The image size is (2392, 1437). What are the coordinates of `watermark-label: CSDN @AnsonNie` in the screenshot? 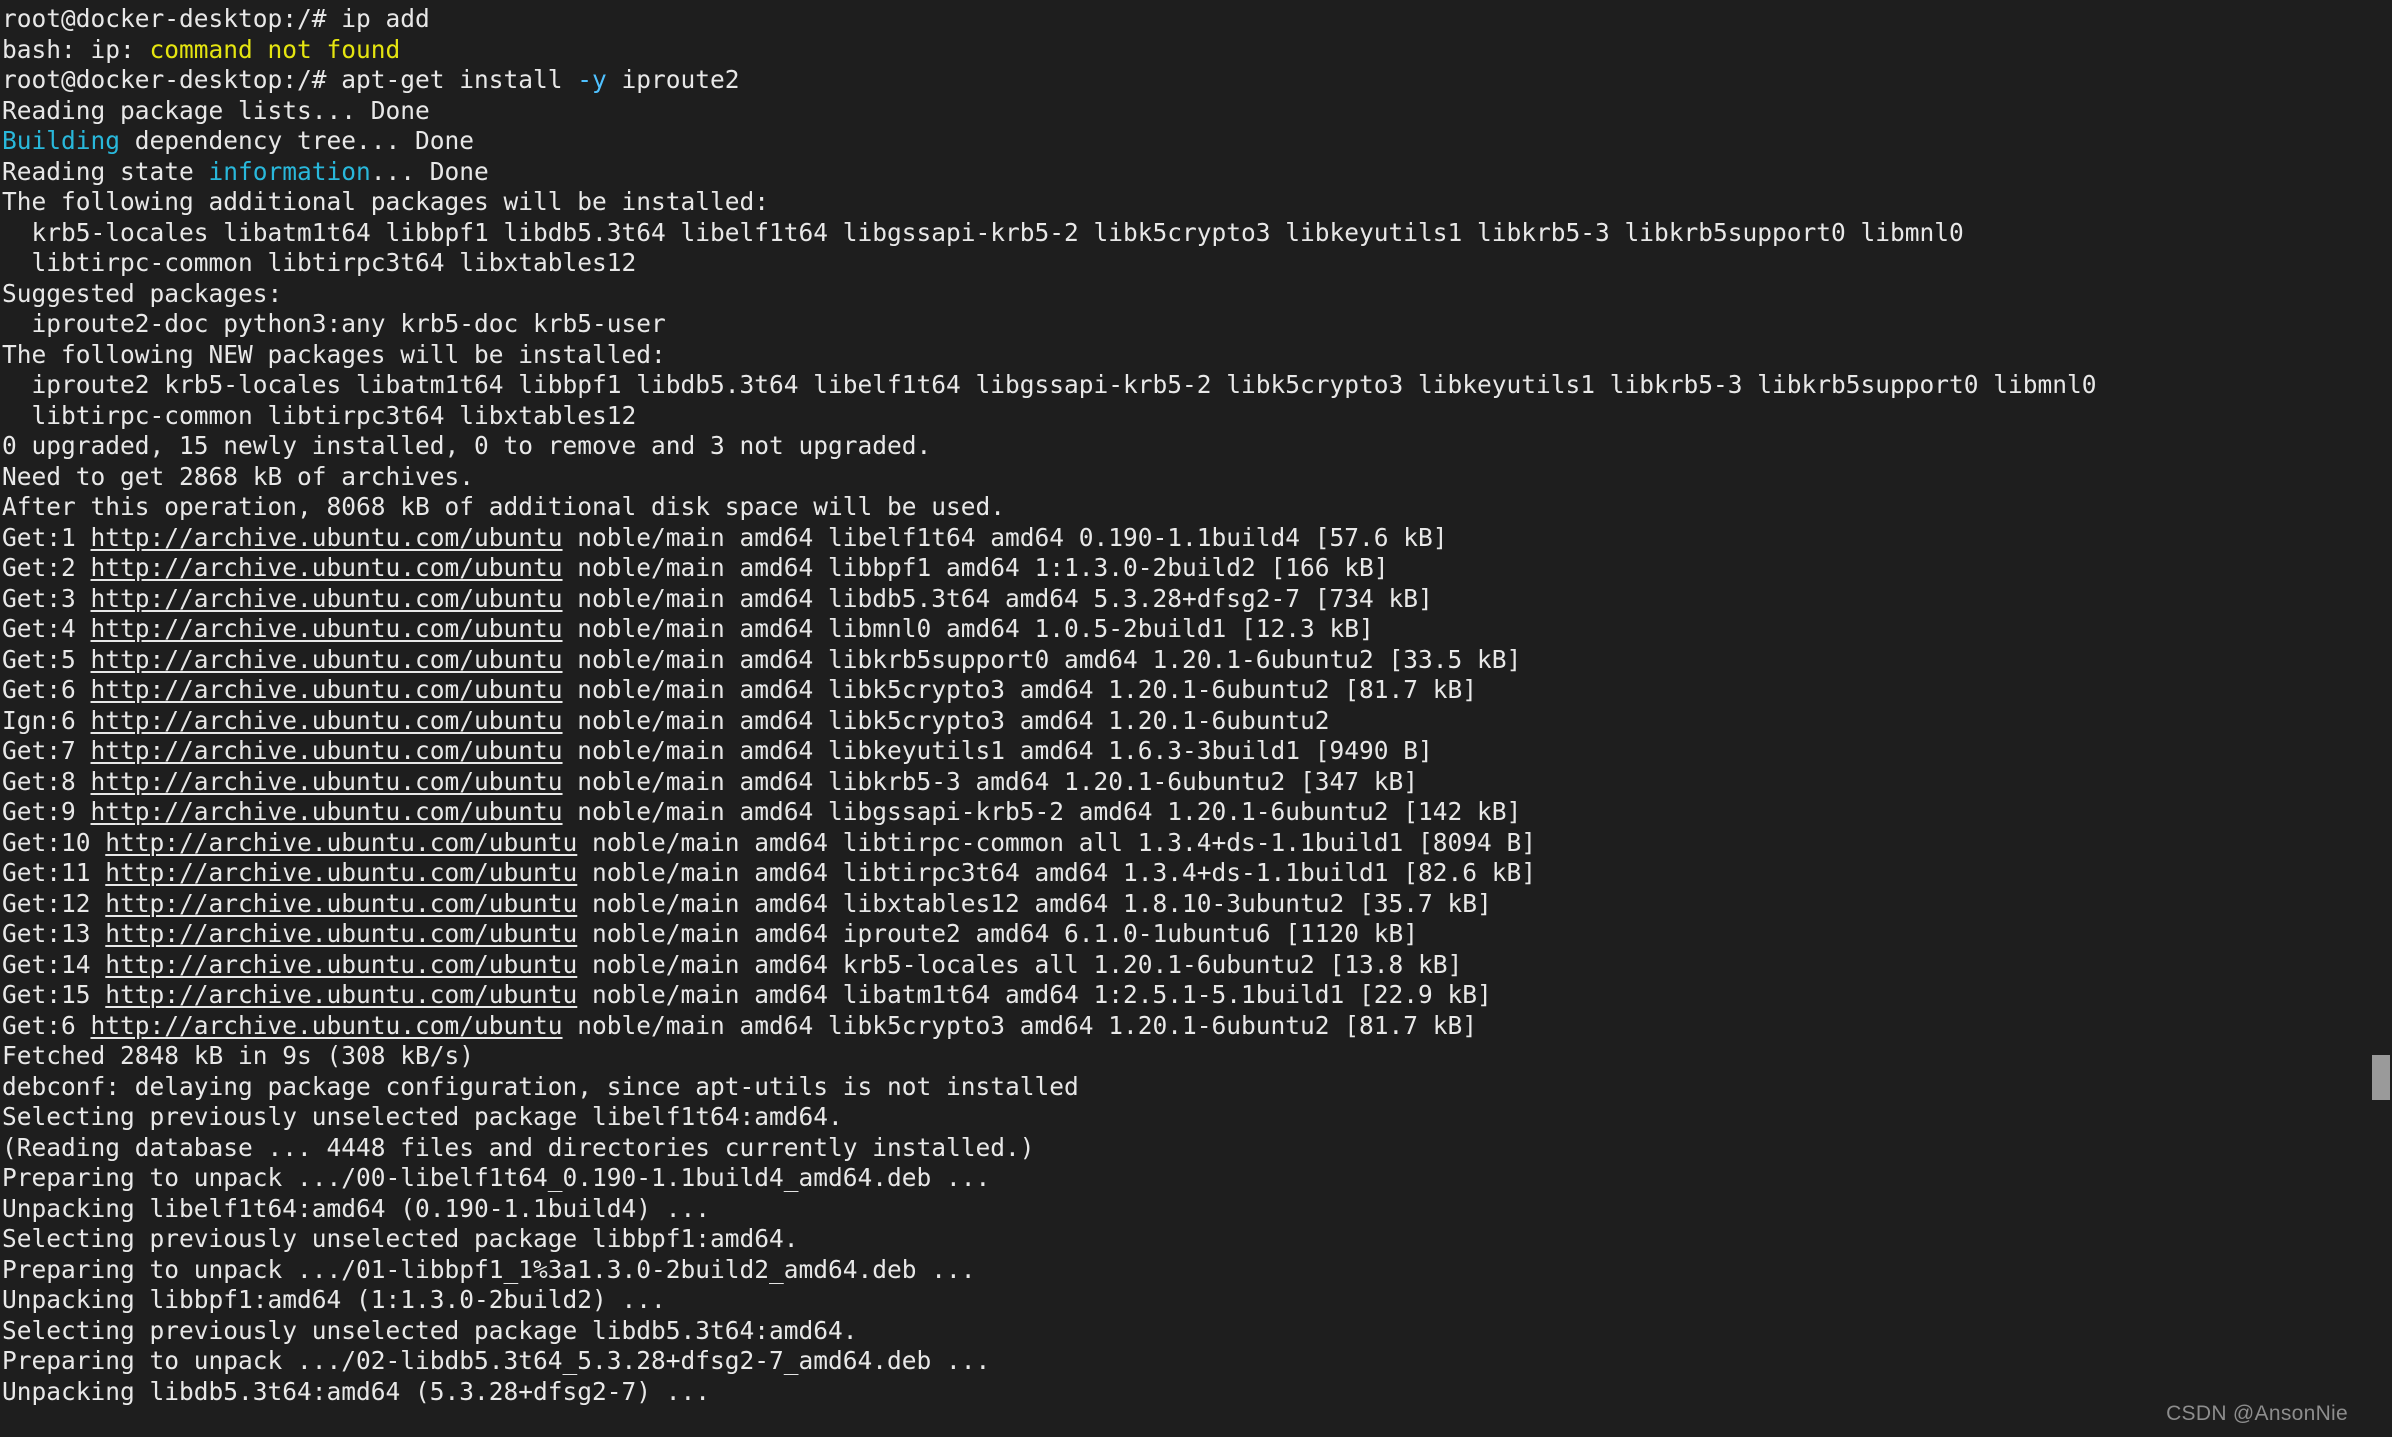 It's located at (2257, 1413).